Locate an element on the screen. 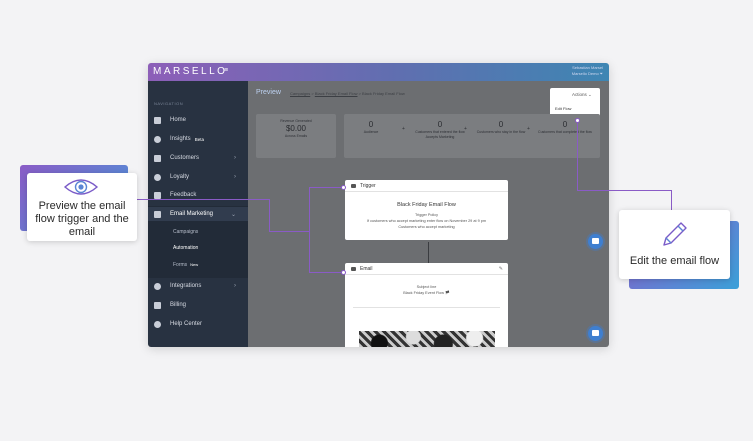  stat-completed: 0 Customers that completed the flow is located at coordinates (565, 127).